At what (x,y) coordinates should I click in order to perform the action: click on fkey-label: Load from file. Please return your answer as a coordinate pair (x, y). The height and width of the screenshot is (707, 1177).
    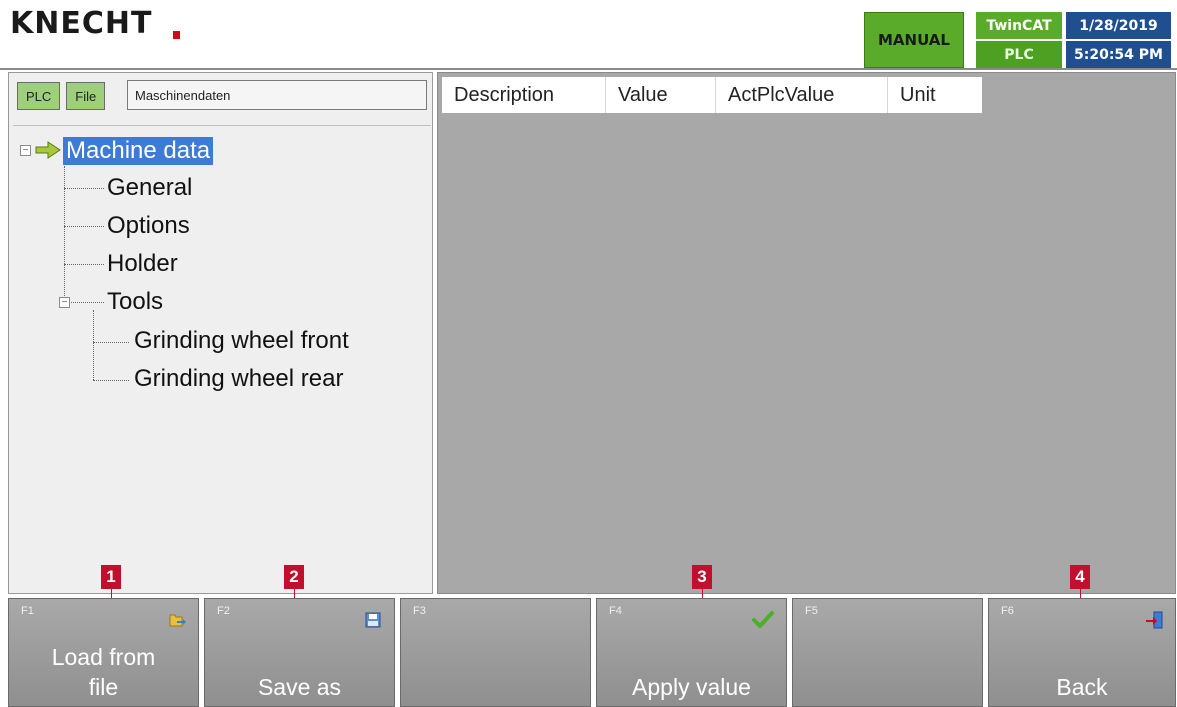
    Looking at the image, I should click on (103, 672).